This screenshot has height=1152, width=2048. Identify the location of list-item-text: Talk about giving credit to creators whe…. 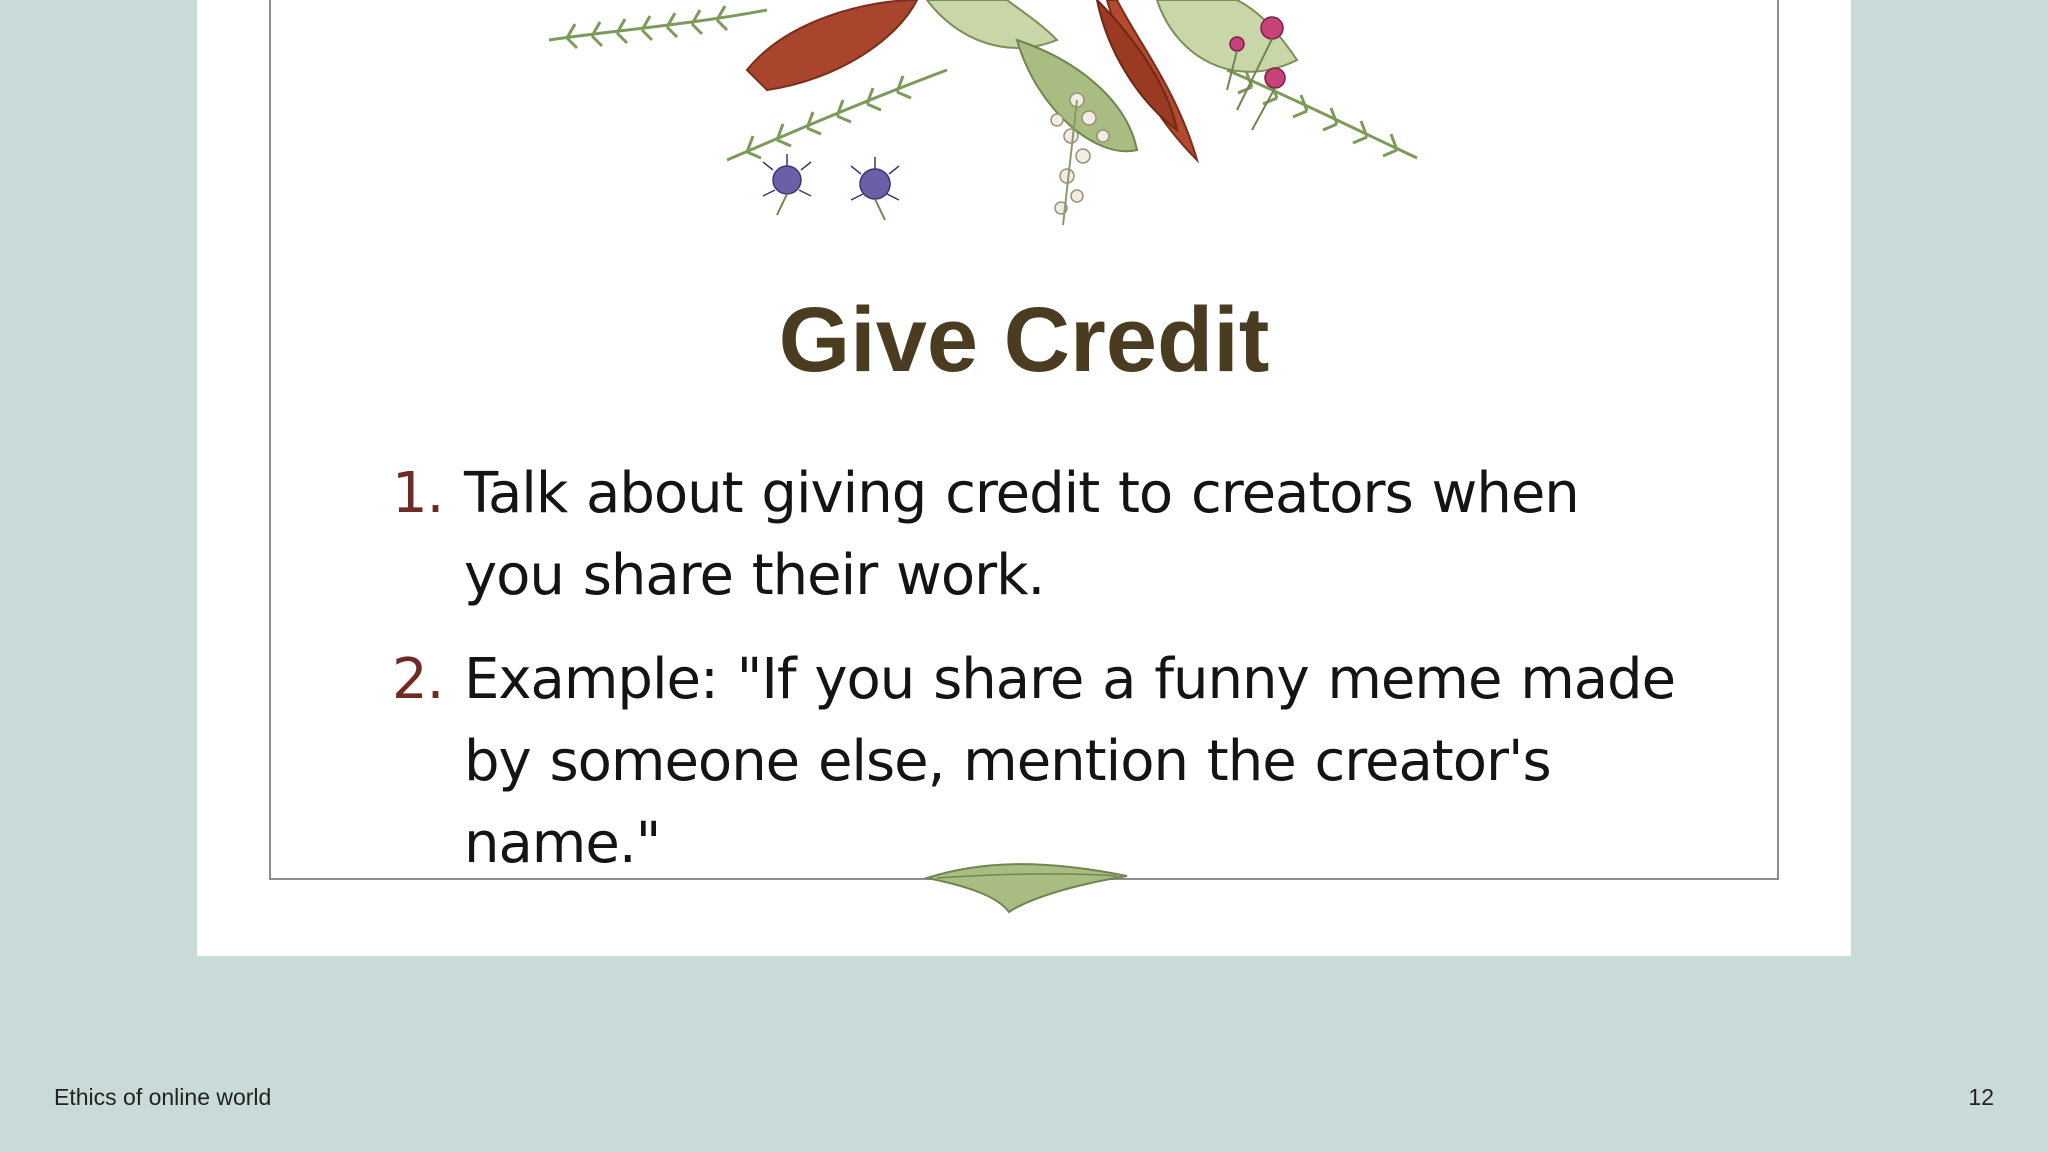
(1022, 534).